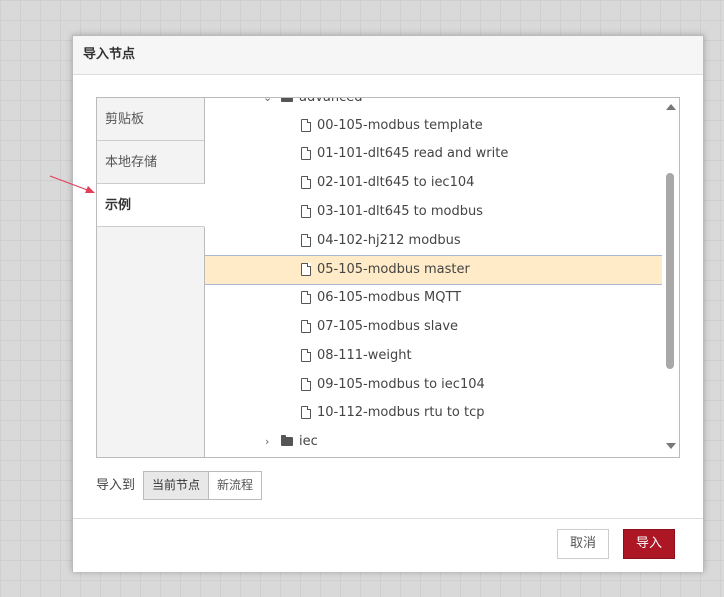 Image resolution: width=724 pixels, height=597 pixels. I want to click on tree-folder-label: advanced, so click(331, 105).